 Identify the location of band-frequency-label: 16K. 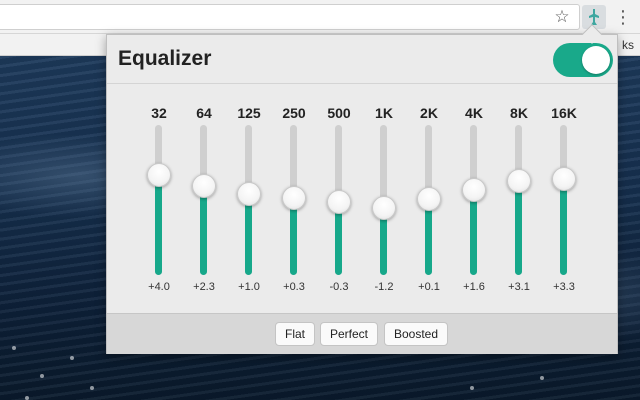
(564, 113).